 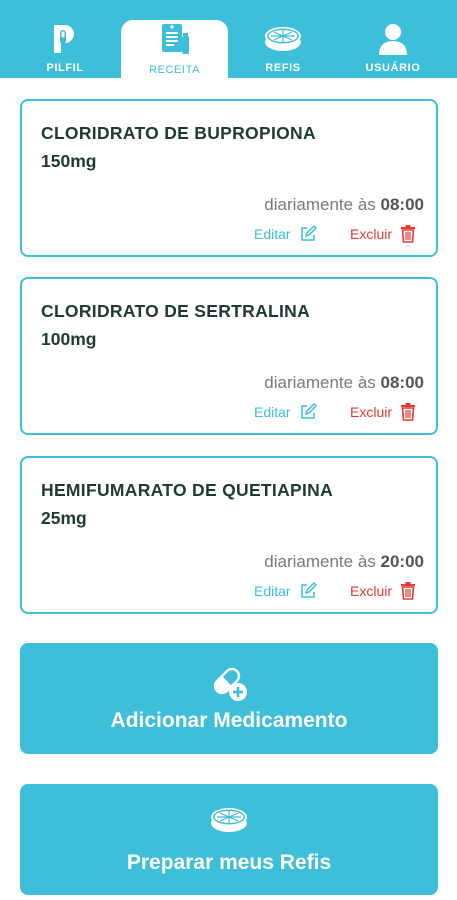 I want to click on medication-dose: 150mg, so click(x=69, y=161).